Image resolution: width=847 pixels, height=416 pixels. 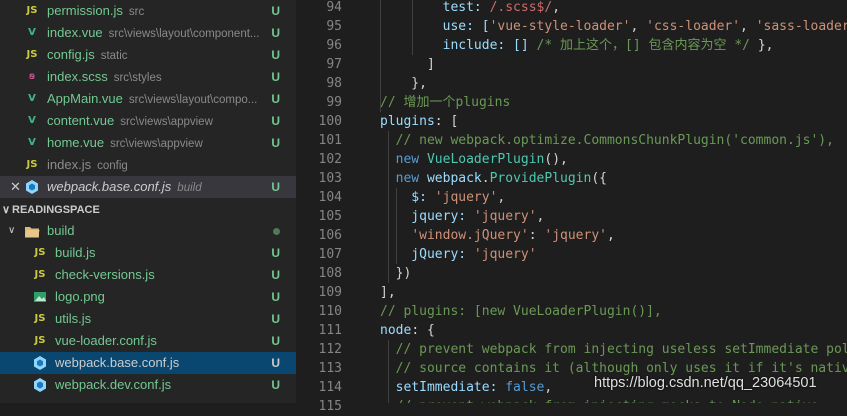 I want to click on folder-open-icon, so click(x=32, y=231).